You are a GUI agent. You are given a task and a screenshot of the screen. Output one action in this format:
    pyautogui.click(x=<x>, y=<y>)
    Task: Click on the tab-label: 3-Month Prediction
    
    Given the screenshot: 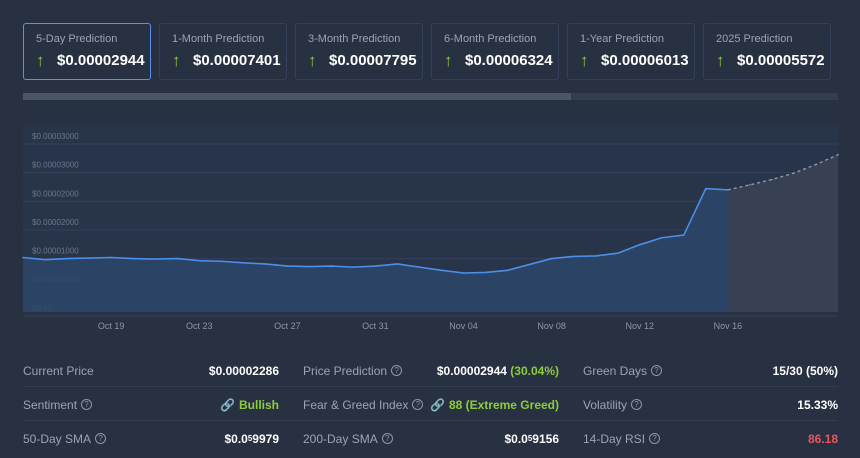 What is the action you would take?
    pyautogui.click(x=354, y=39)
    